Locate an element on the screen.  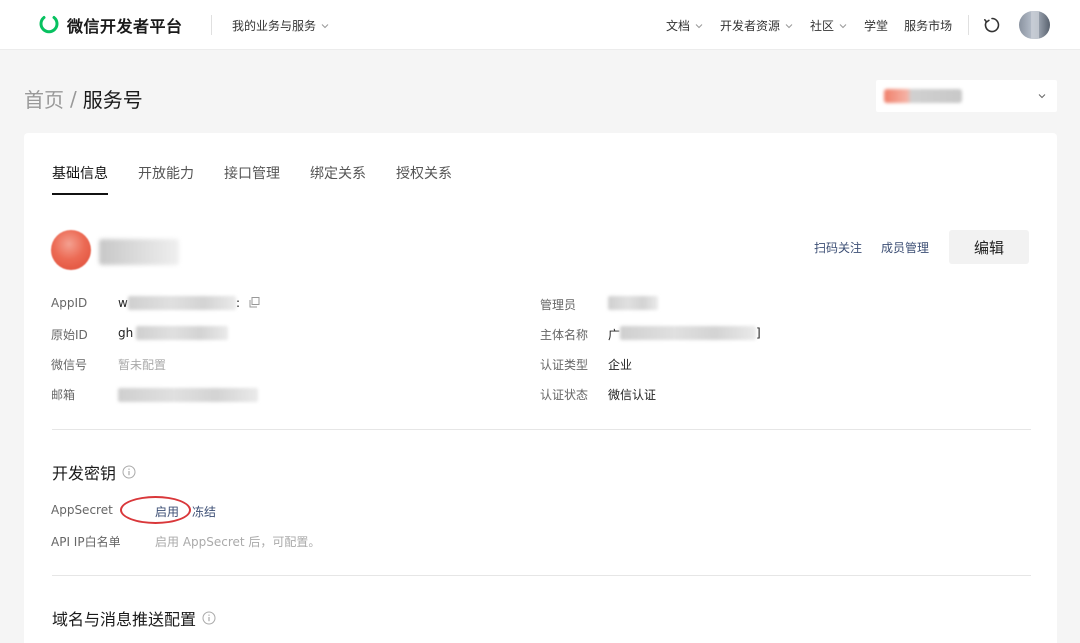
nav-docs: 文档 is located at coordinates (685, 25).